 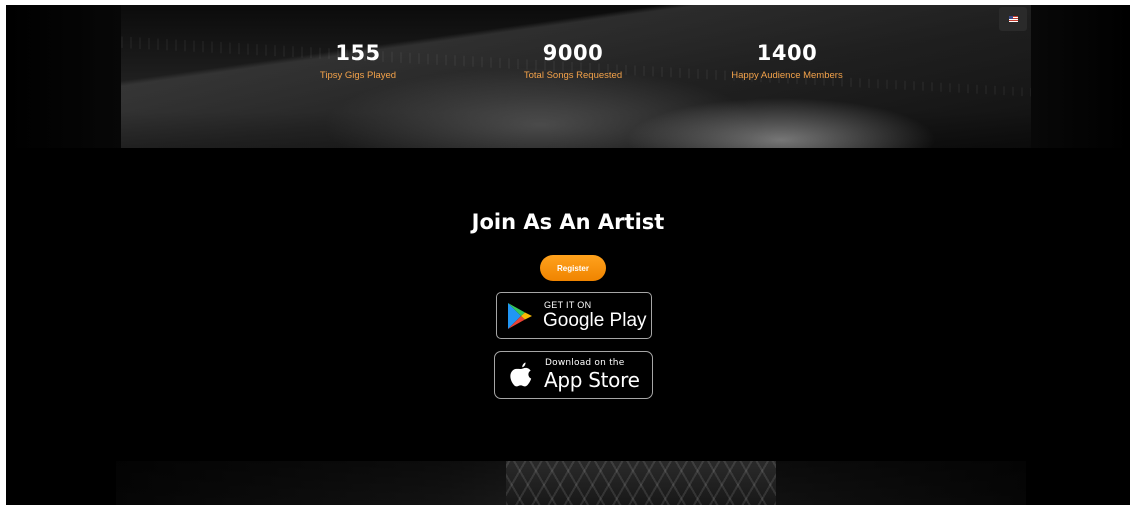 I want to click on stat-label: Total Songs Requested, so click(x=573, y=75).